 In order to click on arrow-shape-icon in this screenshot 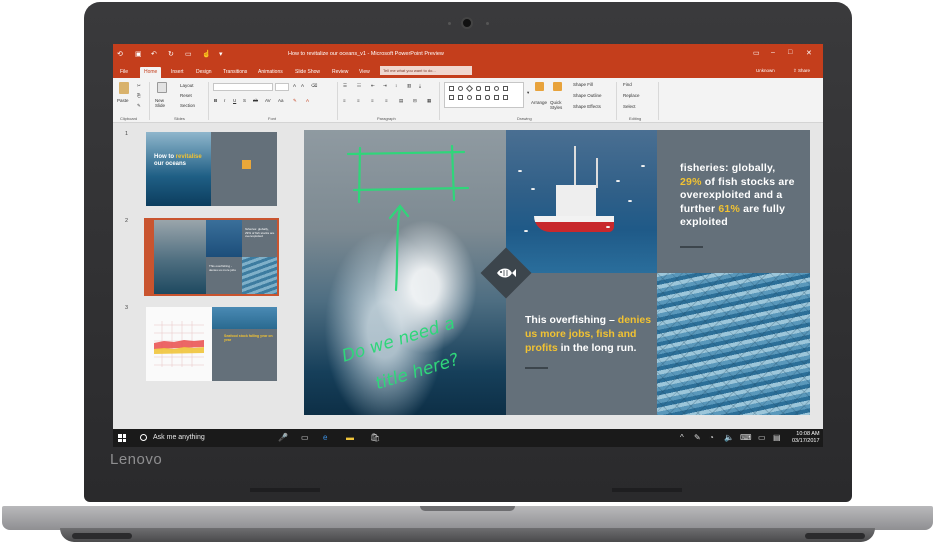, I will do `click(460, 97)`.